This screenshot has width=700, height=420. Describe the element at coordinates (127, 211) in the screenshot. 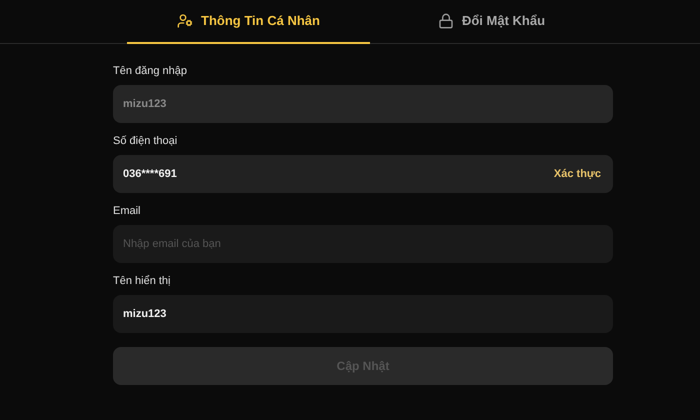

I see `field-label: Email` at that location.